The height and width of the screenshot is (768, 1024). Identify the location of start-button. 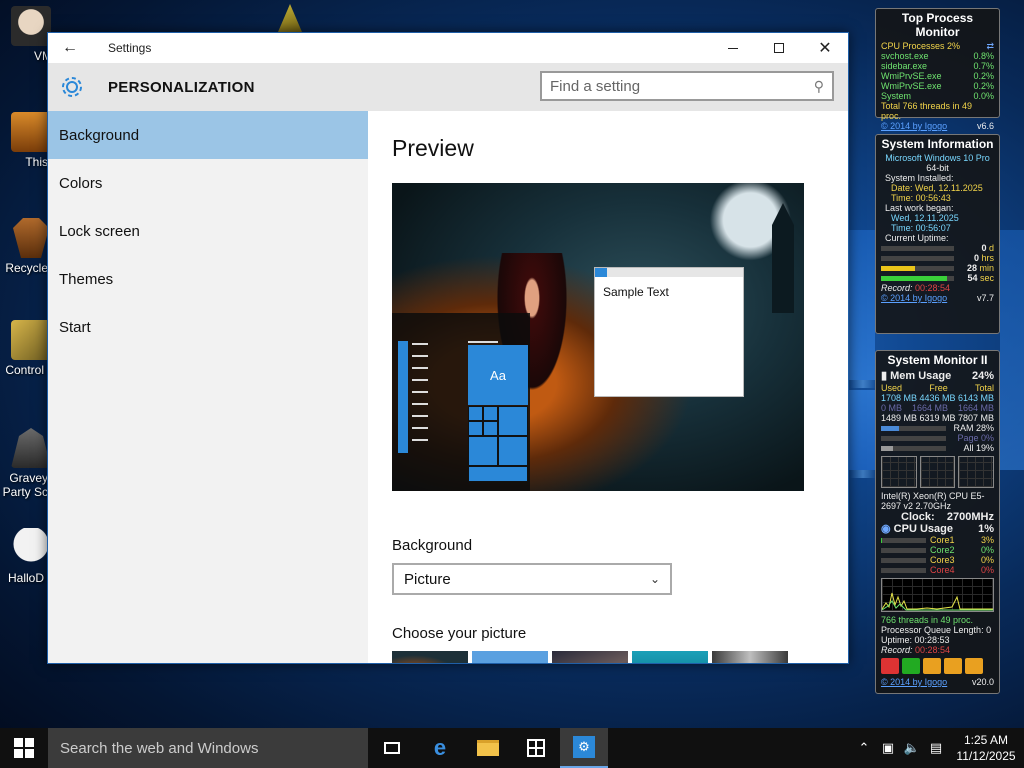
(24, 748).